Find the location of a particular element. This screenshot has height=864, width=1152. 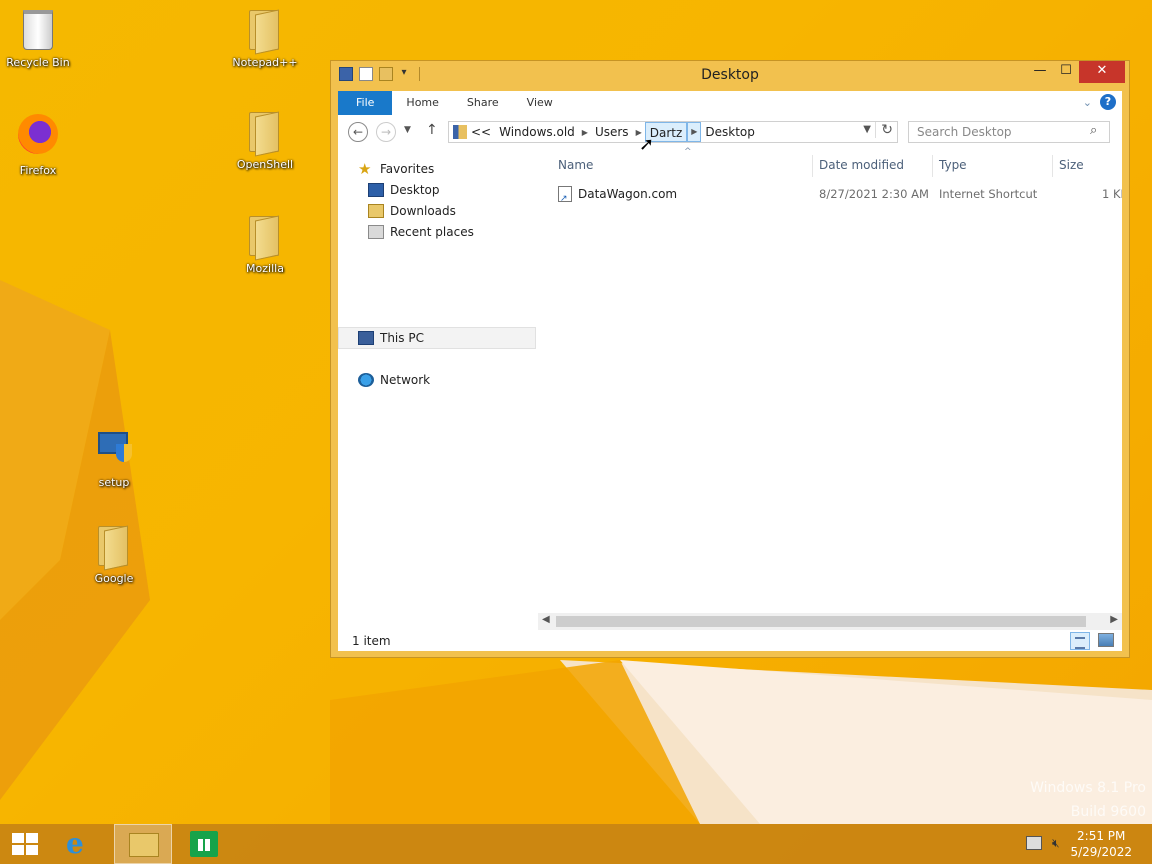

desktop-icon-label: Notepad++ is located at coordinates (265, 62).